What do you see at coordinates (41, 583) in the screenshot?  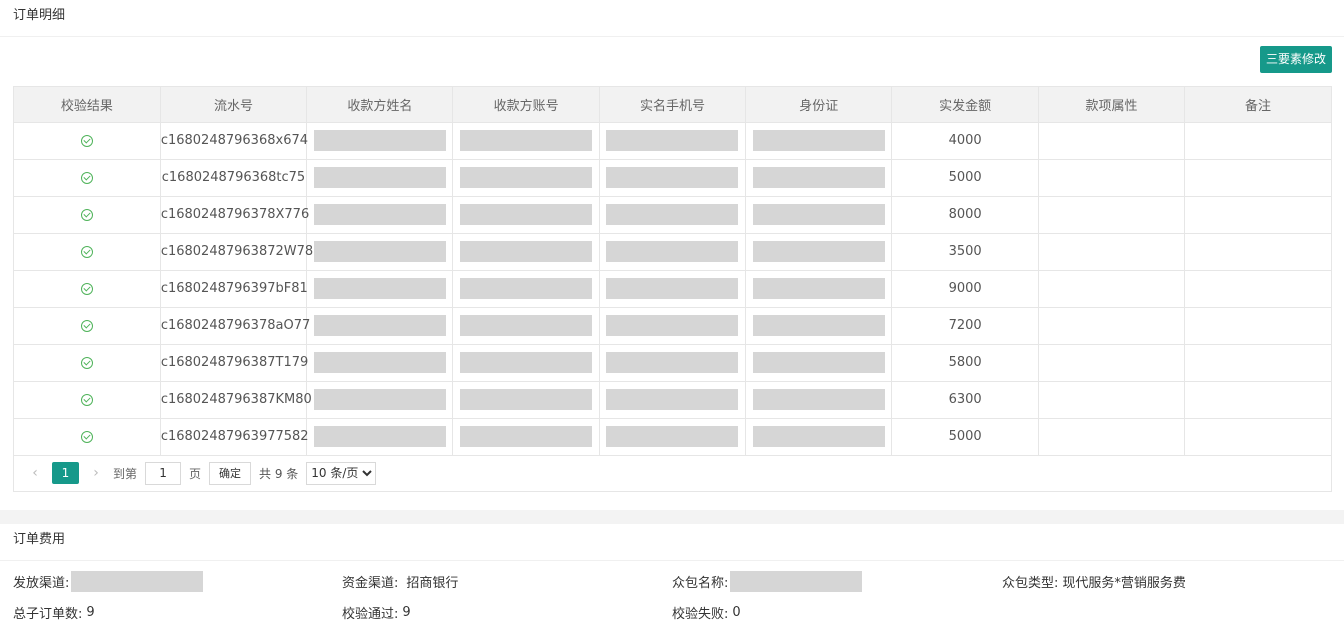 I see `issue-channel-label: 发放渠道:` at bounding box center [41, 583].